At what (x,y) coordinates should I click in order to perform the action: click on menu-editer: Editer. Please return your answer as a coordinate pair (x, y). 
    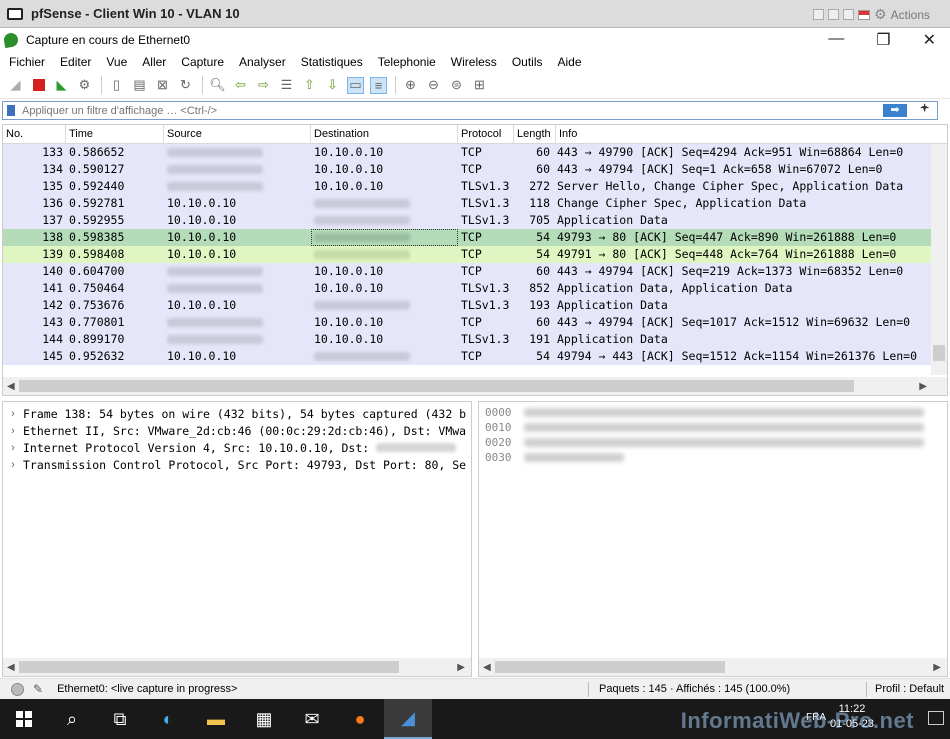
    Looking at the image, I should click on (75, 62).